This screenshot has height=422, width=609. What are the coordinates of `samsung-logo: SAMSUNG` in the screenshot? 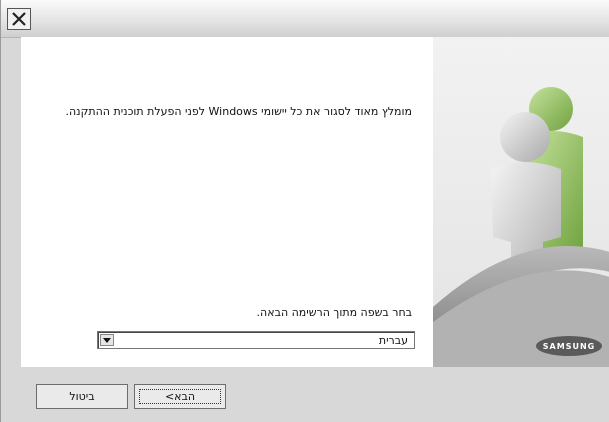 It's located at (569, 346).